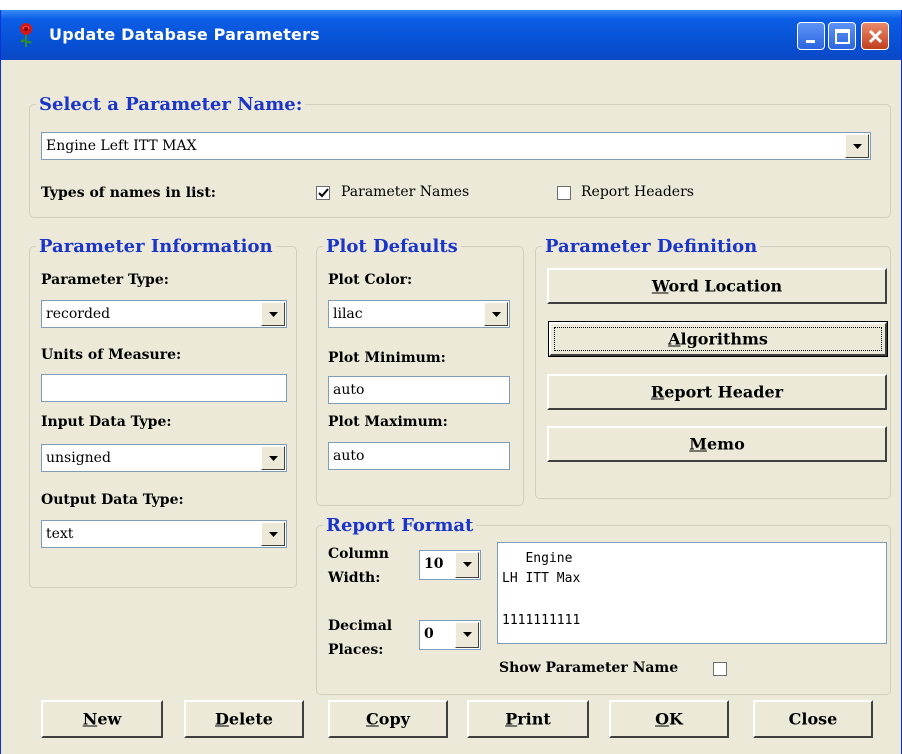  I want to click on preview-line: 1111111111, so click(541, 620).